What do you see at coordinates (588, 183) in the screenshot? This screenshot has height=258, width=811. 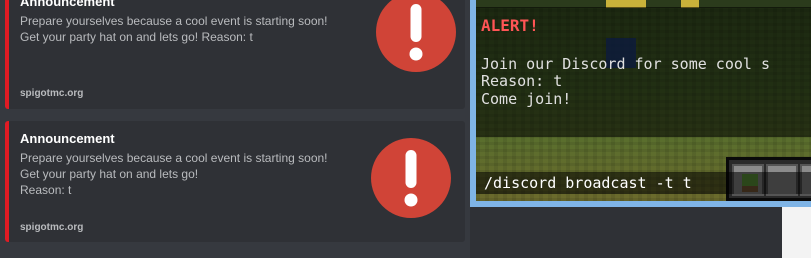 I see `chat-input: /discord broadcast -t t` at bounding box center [588, 183].